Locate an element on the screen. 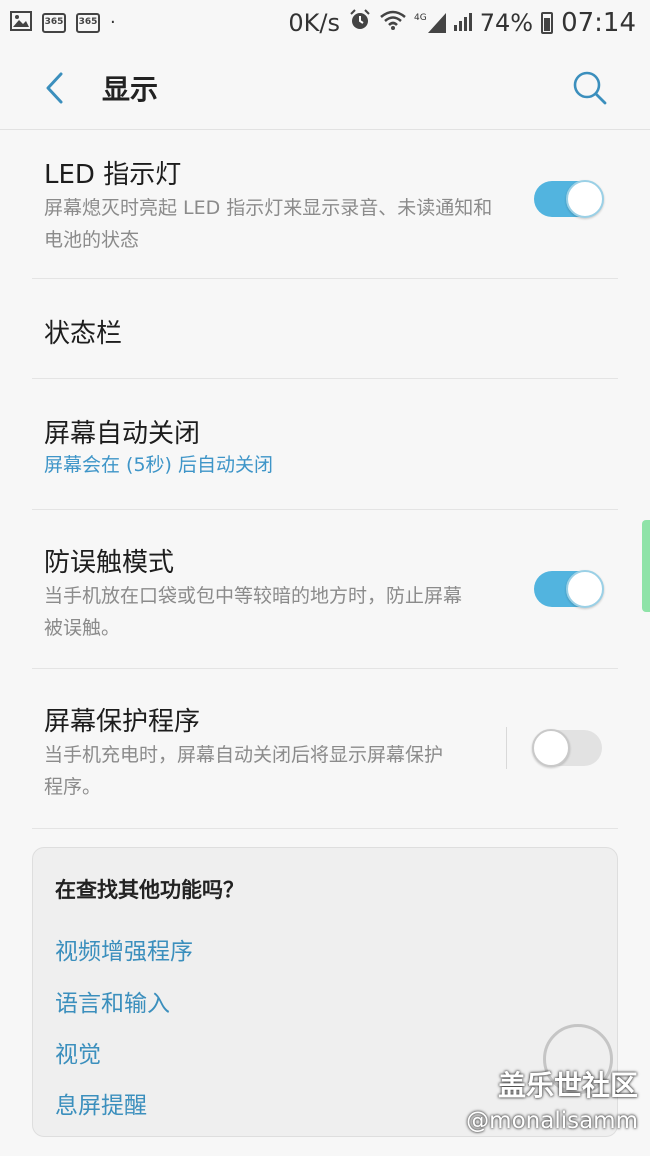 The height and width of the screenshot is (1156, 650). page-title: 显示 is located at coordinates (130, 89).